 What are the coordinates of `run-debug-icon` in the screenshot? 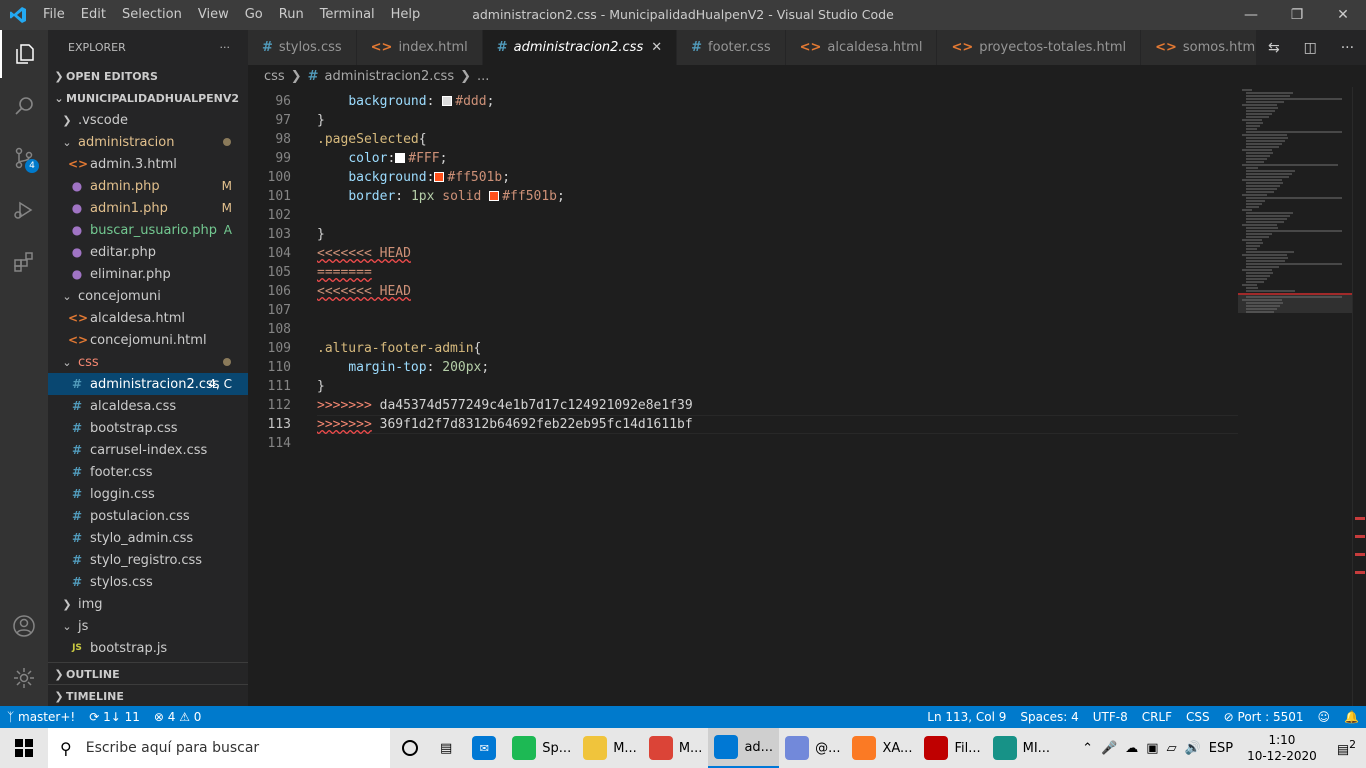 It's located at (24, 210).